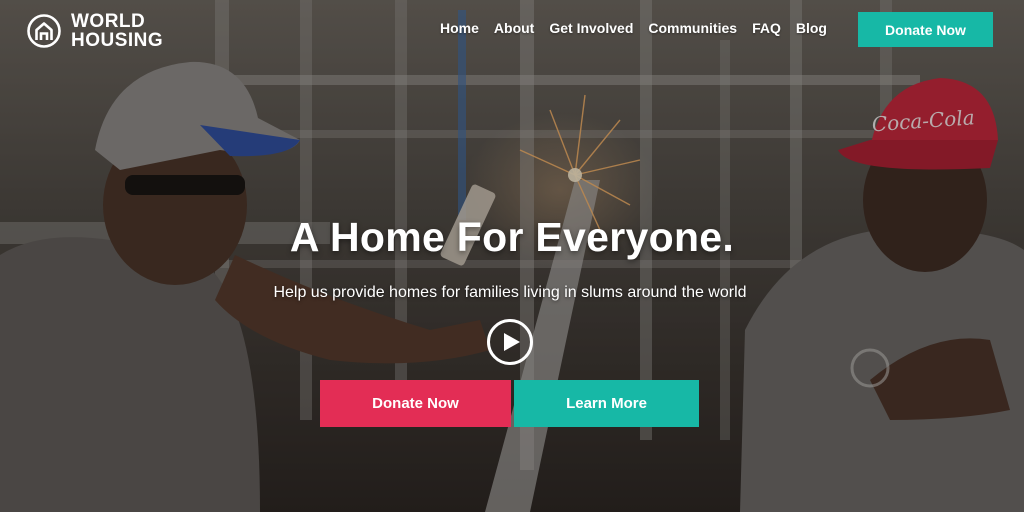  Describe the element at coordinates (512, 237) in the screenshot. I see `hero-headline: A Home For Everyone.` at that location.